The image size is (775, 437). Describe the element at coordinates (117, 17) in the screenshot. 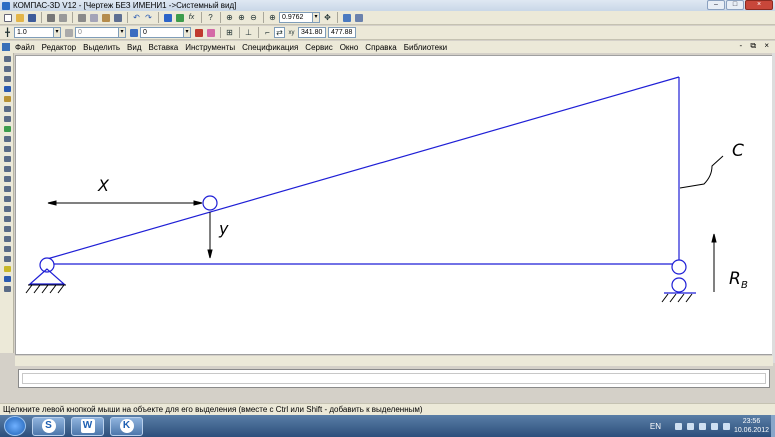

I see `properties-icon` at that location.